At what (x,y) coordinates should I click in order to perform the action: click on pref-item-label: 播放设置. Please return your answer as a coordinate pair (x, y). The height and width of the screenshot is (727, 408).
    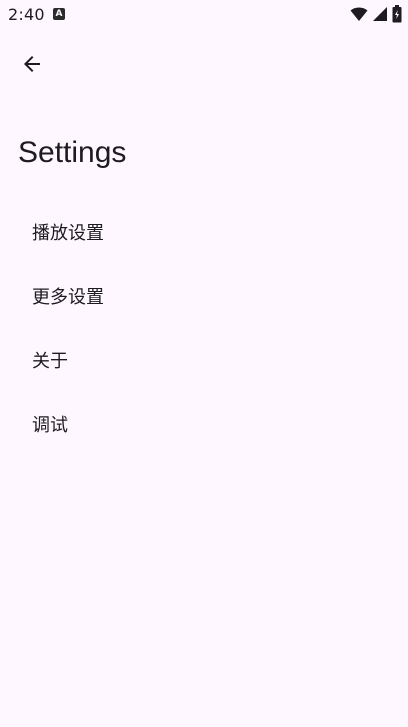
    Looking at the image, I should click on (68, 233).